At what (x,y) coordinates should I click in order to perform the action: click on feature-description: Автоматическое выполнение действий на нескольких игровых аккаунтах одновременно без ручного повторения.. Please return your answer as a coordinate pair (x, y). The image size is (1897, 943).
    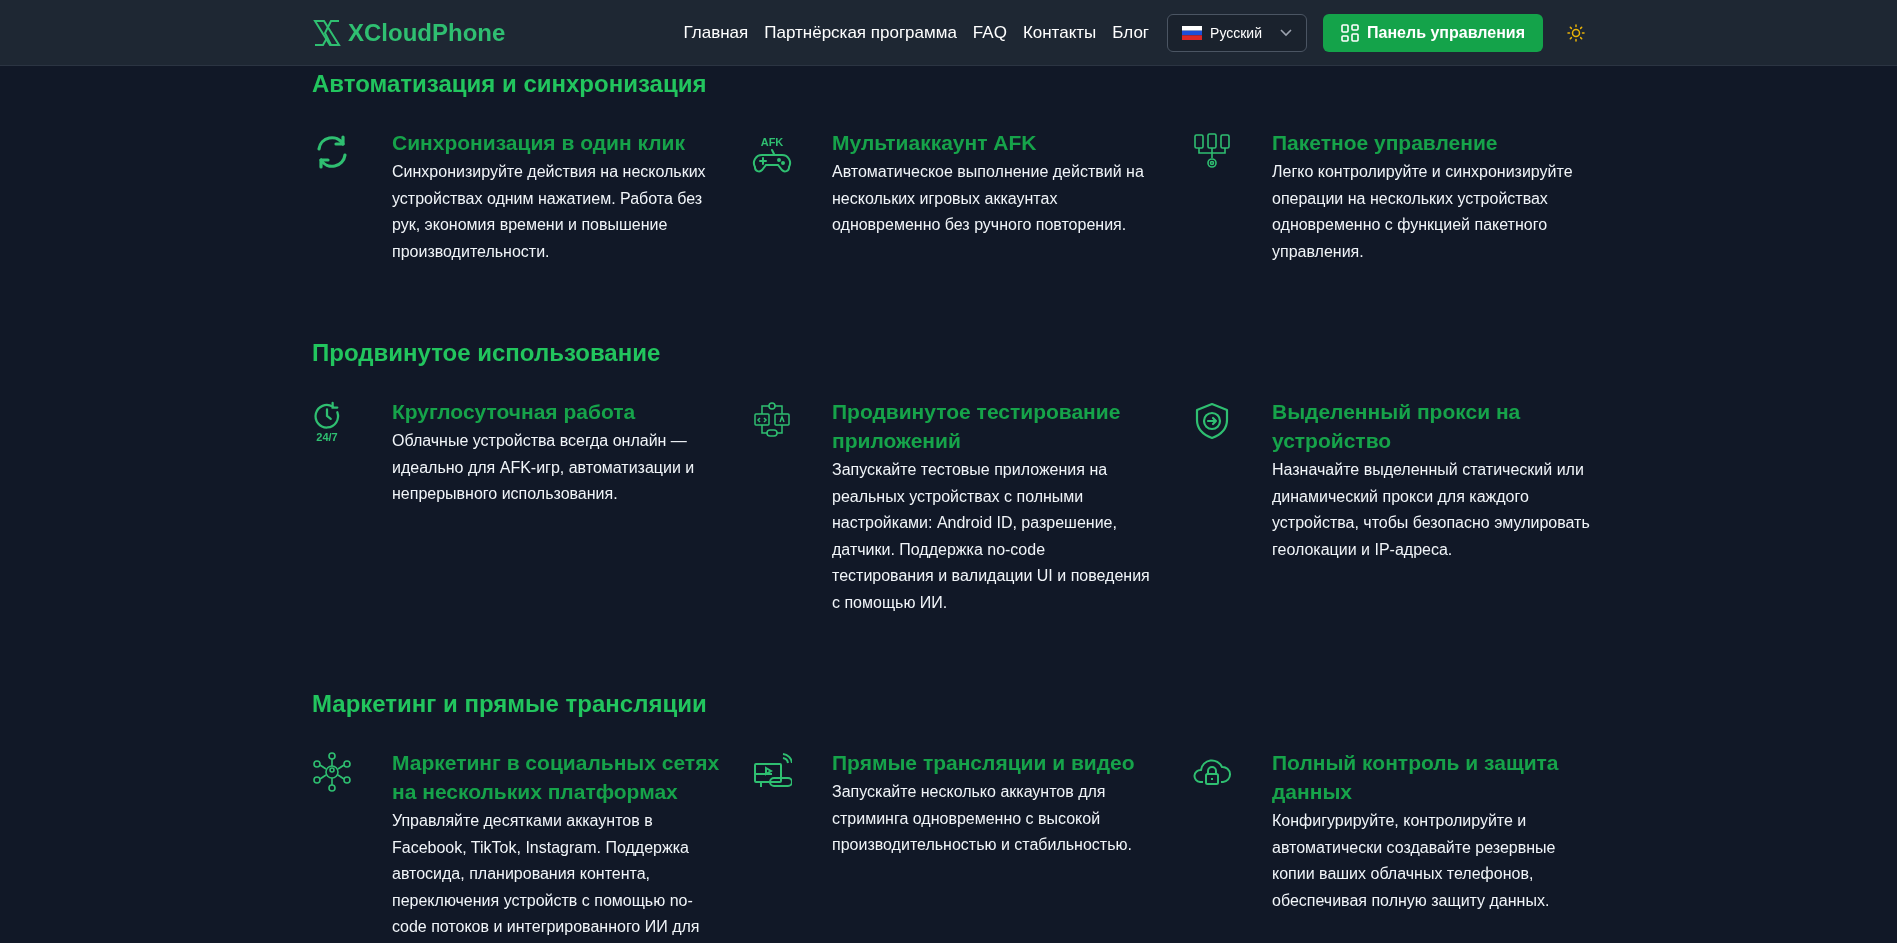
    Looking at the image, I should click on (988, 198).